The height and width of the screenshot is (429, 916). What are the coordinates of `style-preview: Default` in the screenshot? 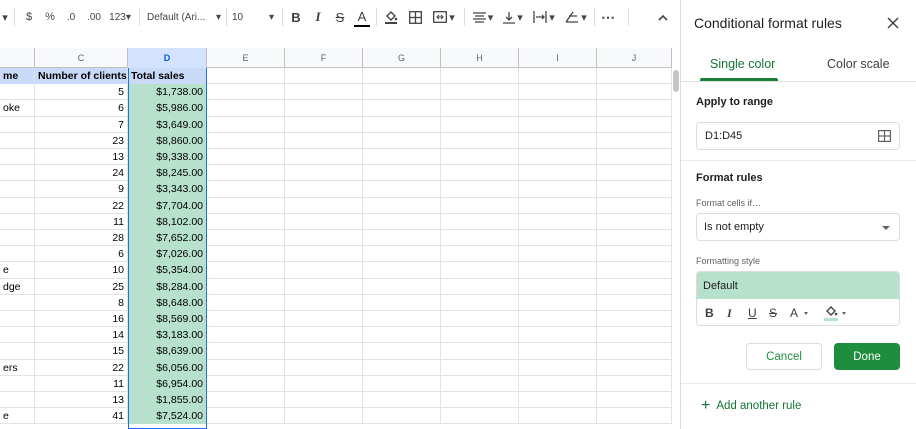 It's located at (798, 285).